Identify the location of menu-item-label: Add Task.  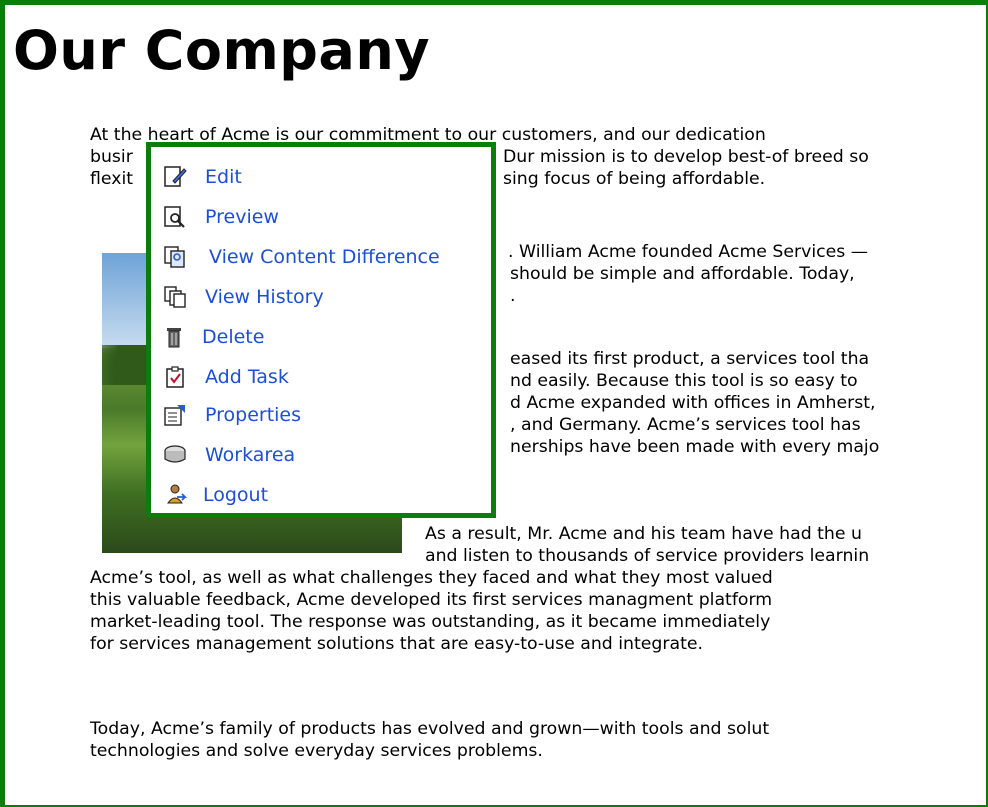
(247, 377).